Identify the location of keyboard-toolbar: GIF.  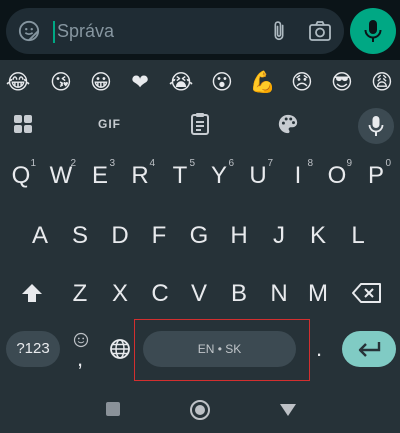
(200, 124).